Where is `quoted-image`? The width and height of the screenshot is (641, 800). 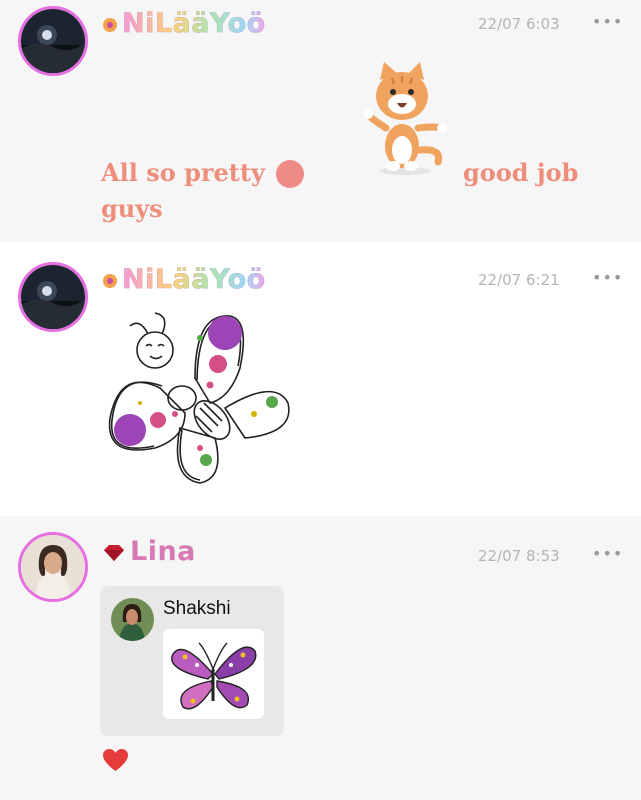 quoted-image is located at coordinates (213, 674).